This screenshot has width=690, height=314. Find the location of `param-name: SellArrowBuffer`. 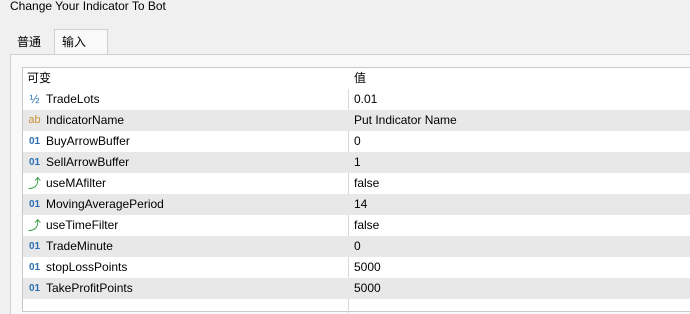

param-name: SellArrowBuffer is located at coordinates (88, 162).